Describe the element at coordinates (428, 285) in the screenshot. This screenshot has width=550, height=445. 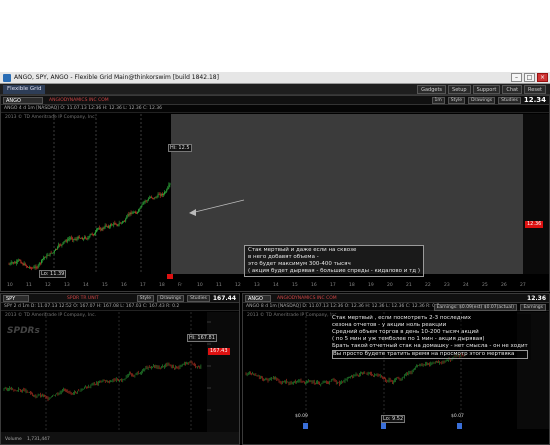
I see `time-tick-label: 22` at that location.